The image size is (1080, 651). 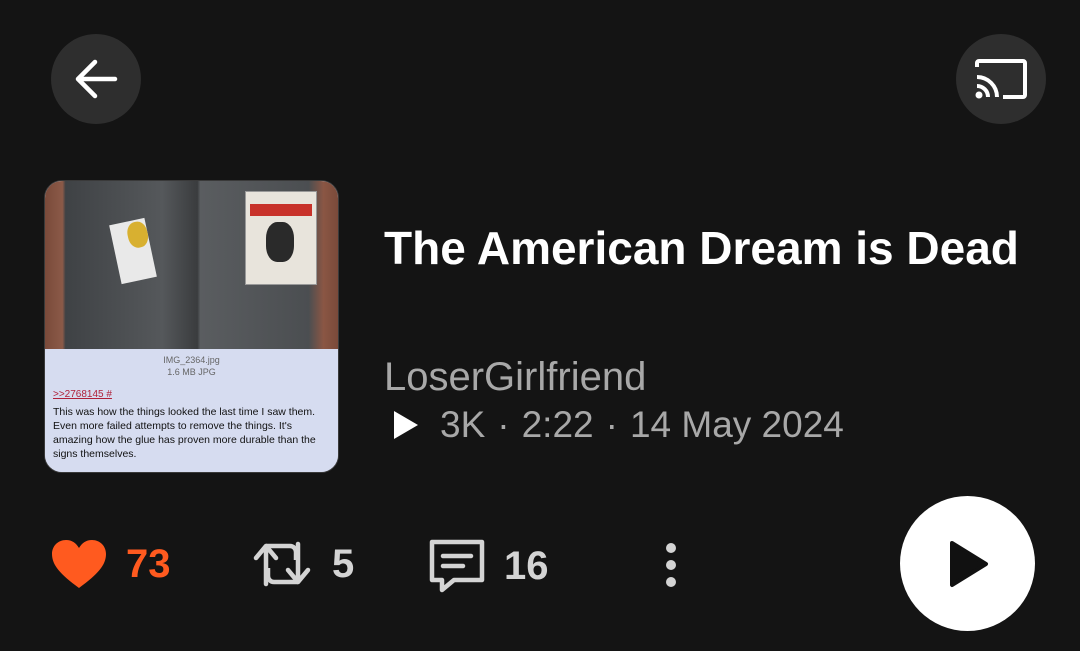 I want to click on arrow-left-icon, so click(x=96, y=79).